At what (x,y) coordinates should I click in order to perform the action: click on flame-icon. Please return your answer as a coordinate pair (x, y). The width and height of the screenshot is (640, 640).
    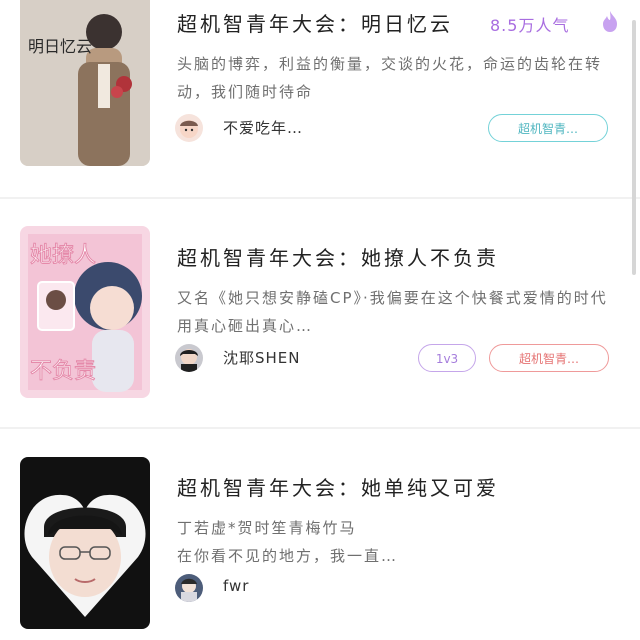
    Looking at the image, I should click on (610, 21).